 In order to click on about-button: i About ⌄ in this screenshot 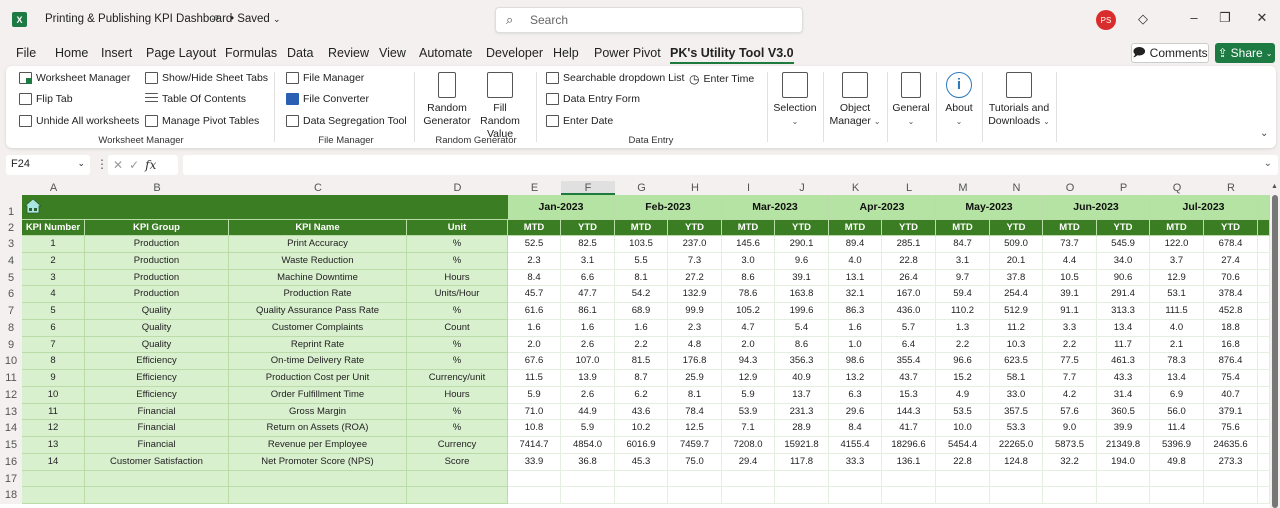, I will do `click(959, 100)`.